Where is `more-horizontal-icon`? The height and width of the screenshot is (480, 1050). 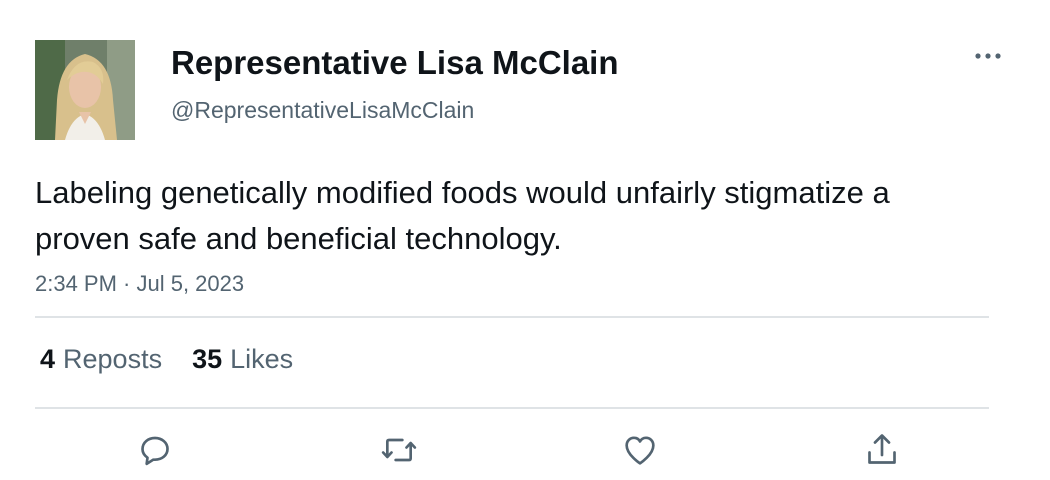
more-horizontal-icon is located at coordinates (988, 56).